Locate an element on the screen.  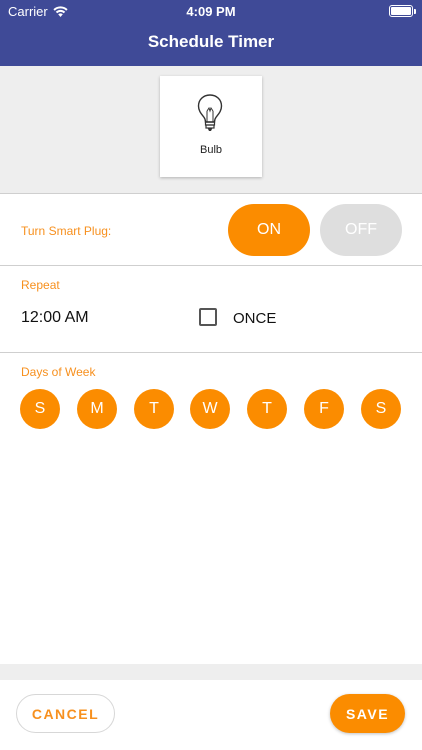
repeat-label: Repeat is located at coordinates (40, 285).